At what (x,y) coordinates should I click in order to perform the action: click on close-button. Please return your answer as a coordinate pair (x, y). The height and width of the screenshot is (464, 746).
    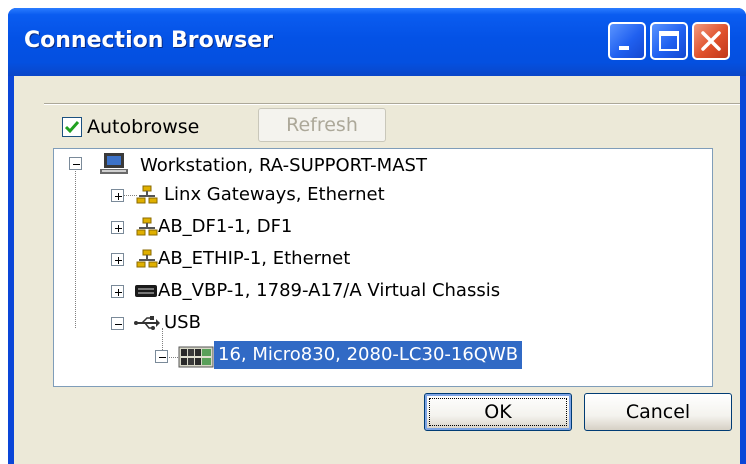
    Looking at the image, I should click on (711, 41).